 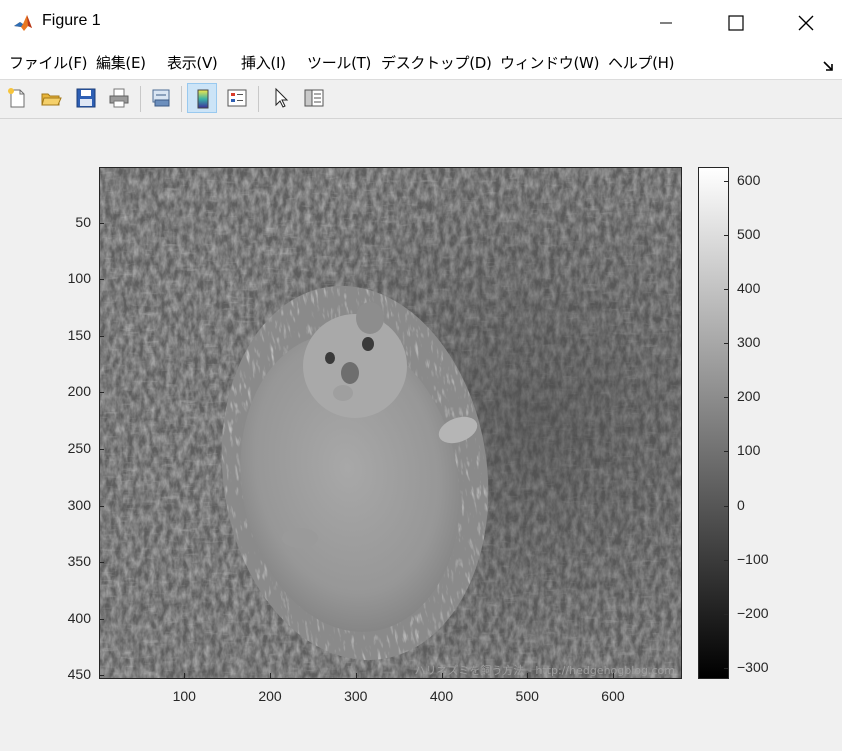 I want to click on y-tick-label: 300, so click(x=79, y=504).